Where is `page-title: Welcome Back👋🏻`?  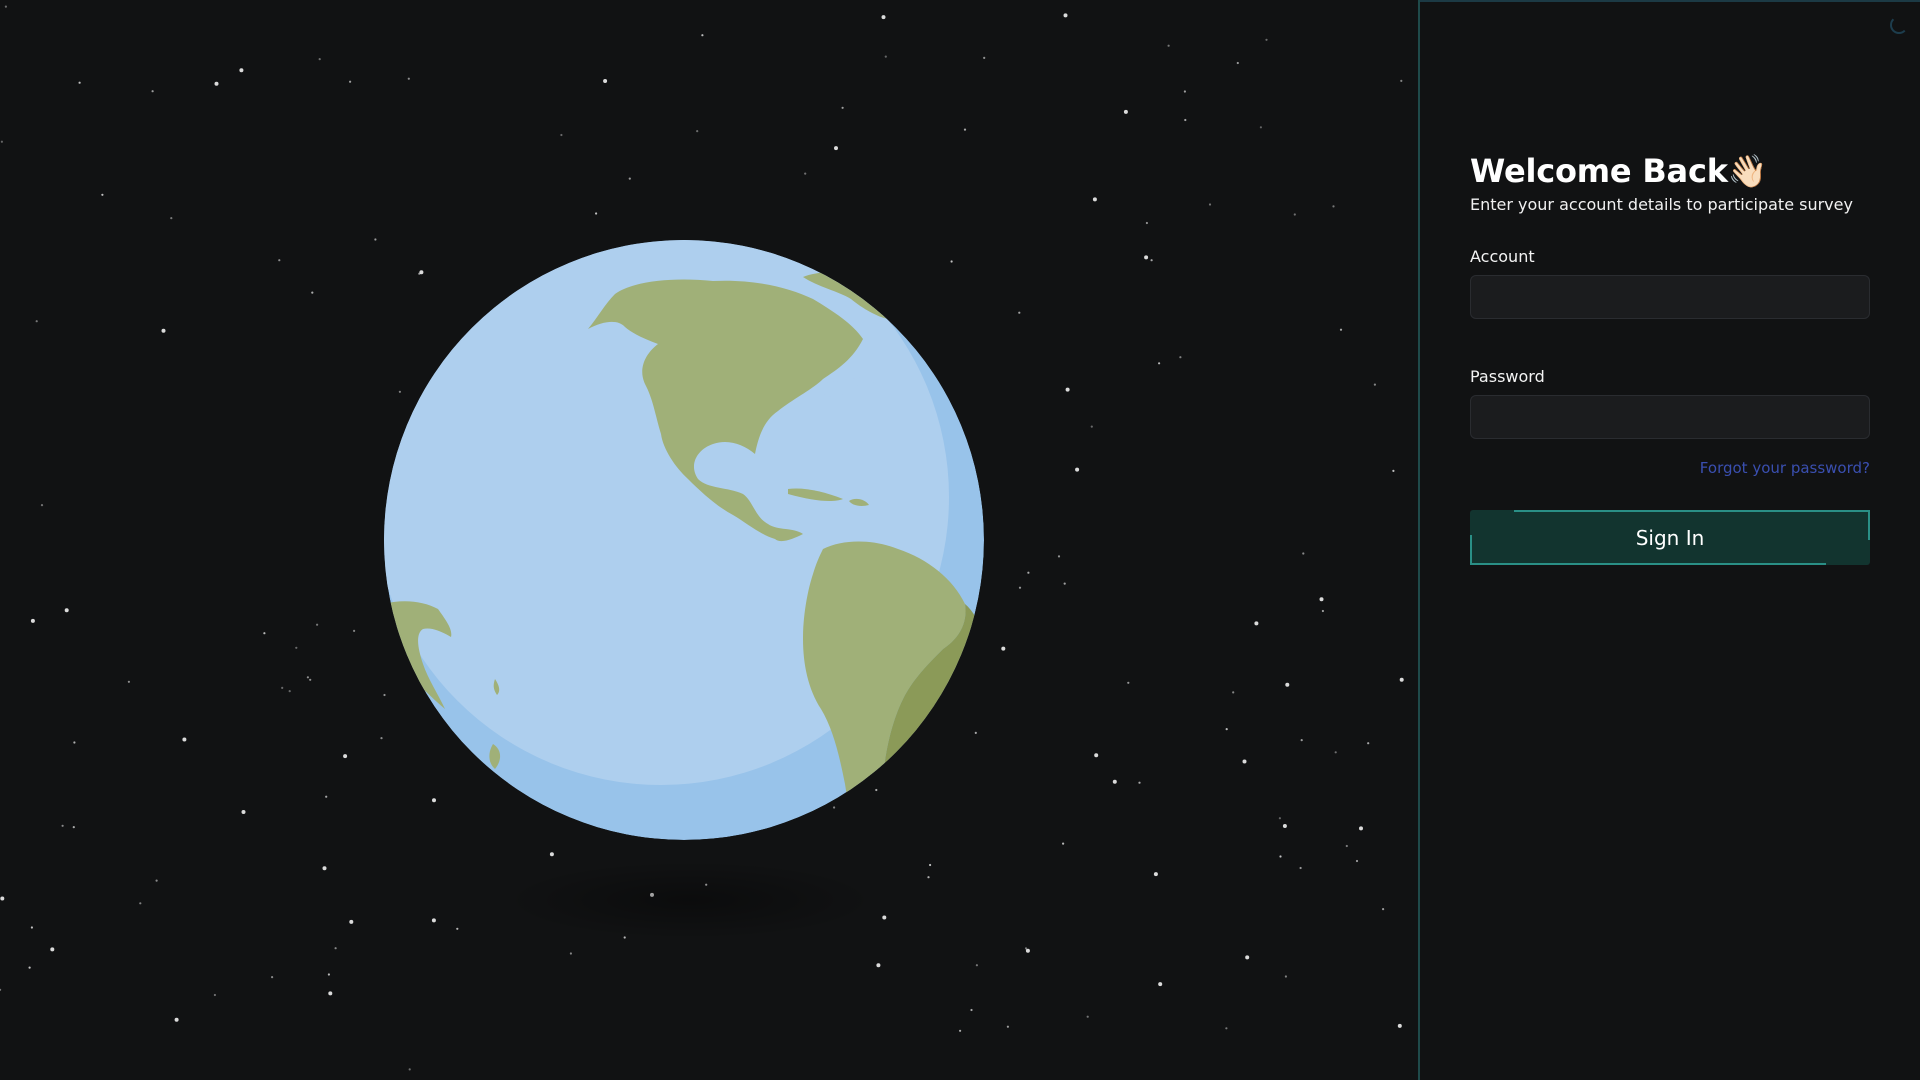
page-title: Welcome Back👋🏻 is located at coordinates (1670, 171).